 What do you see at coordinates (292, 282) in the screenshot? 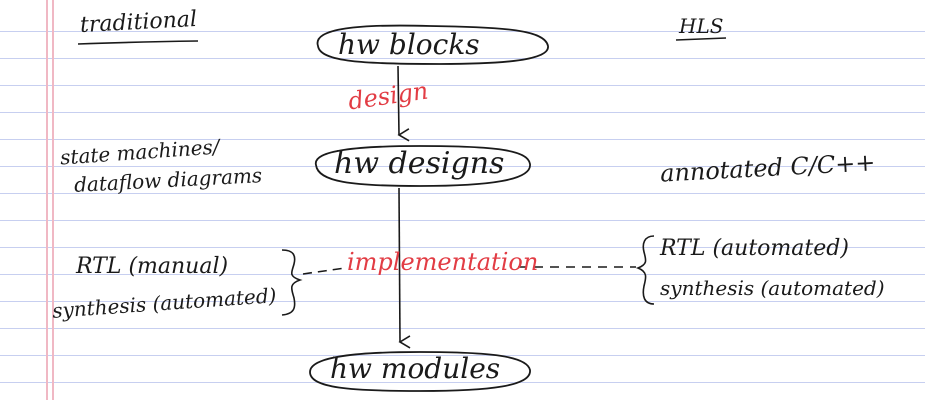
I see `left-brace` at bounding box center [292, 282].